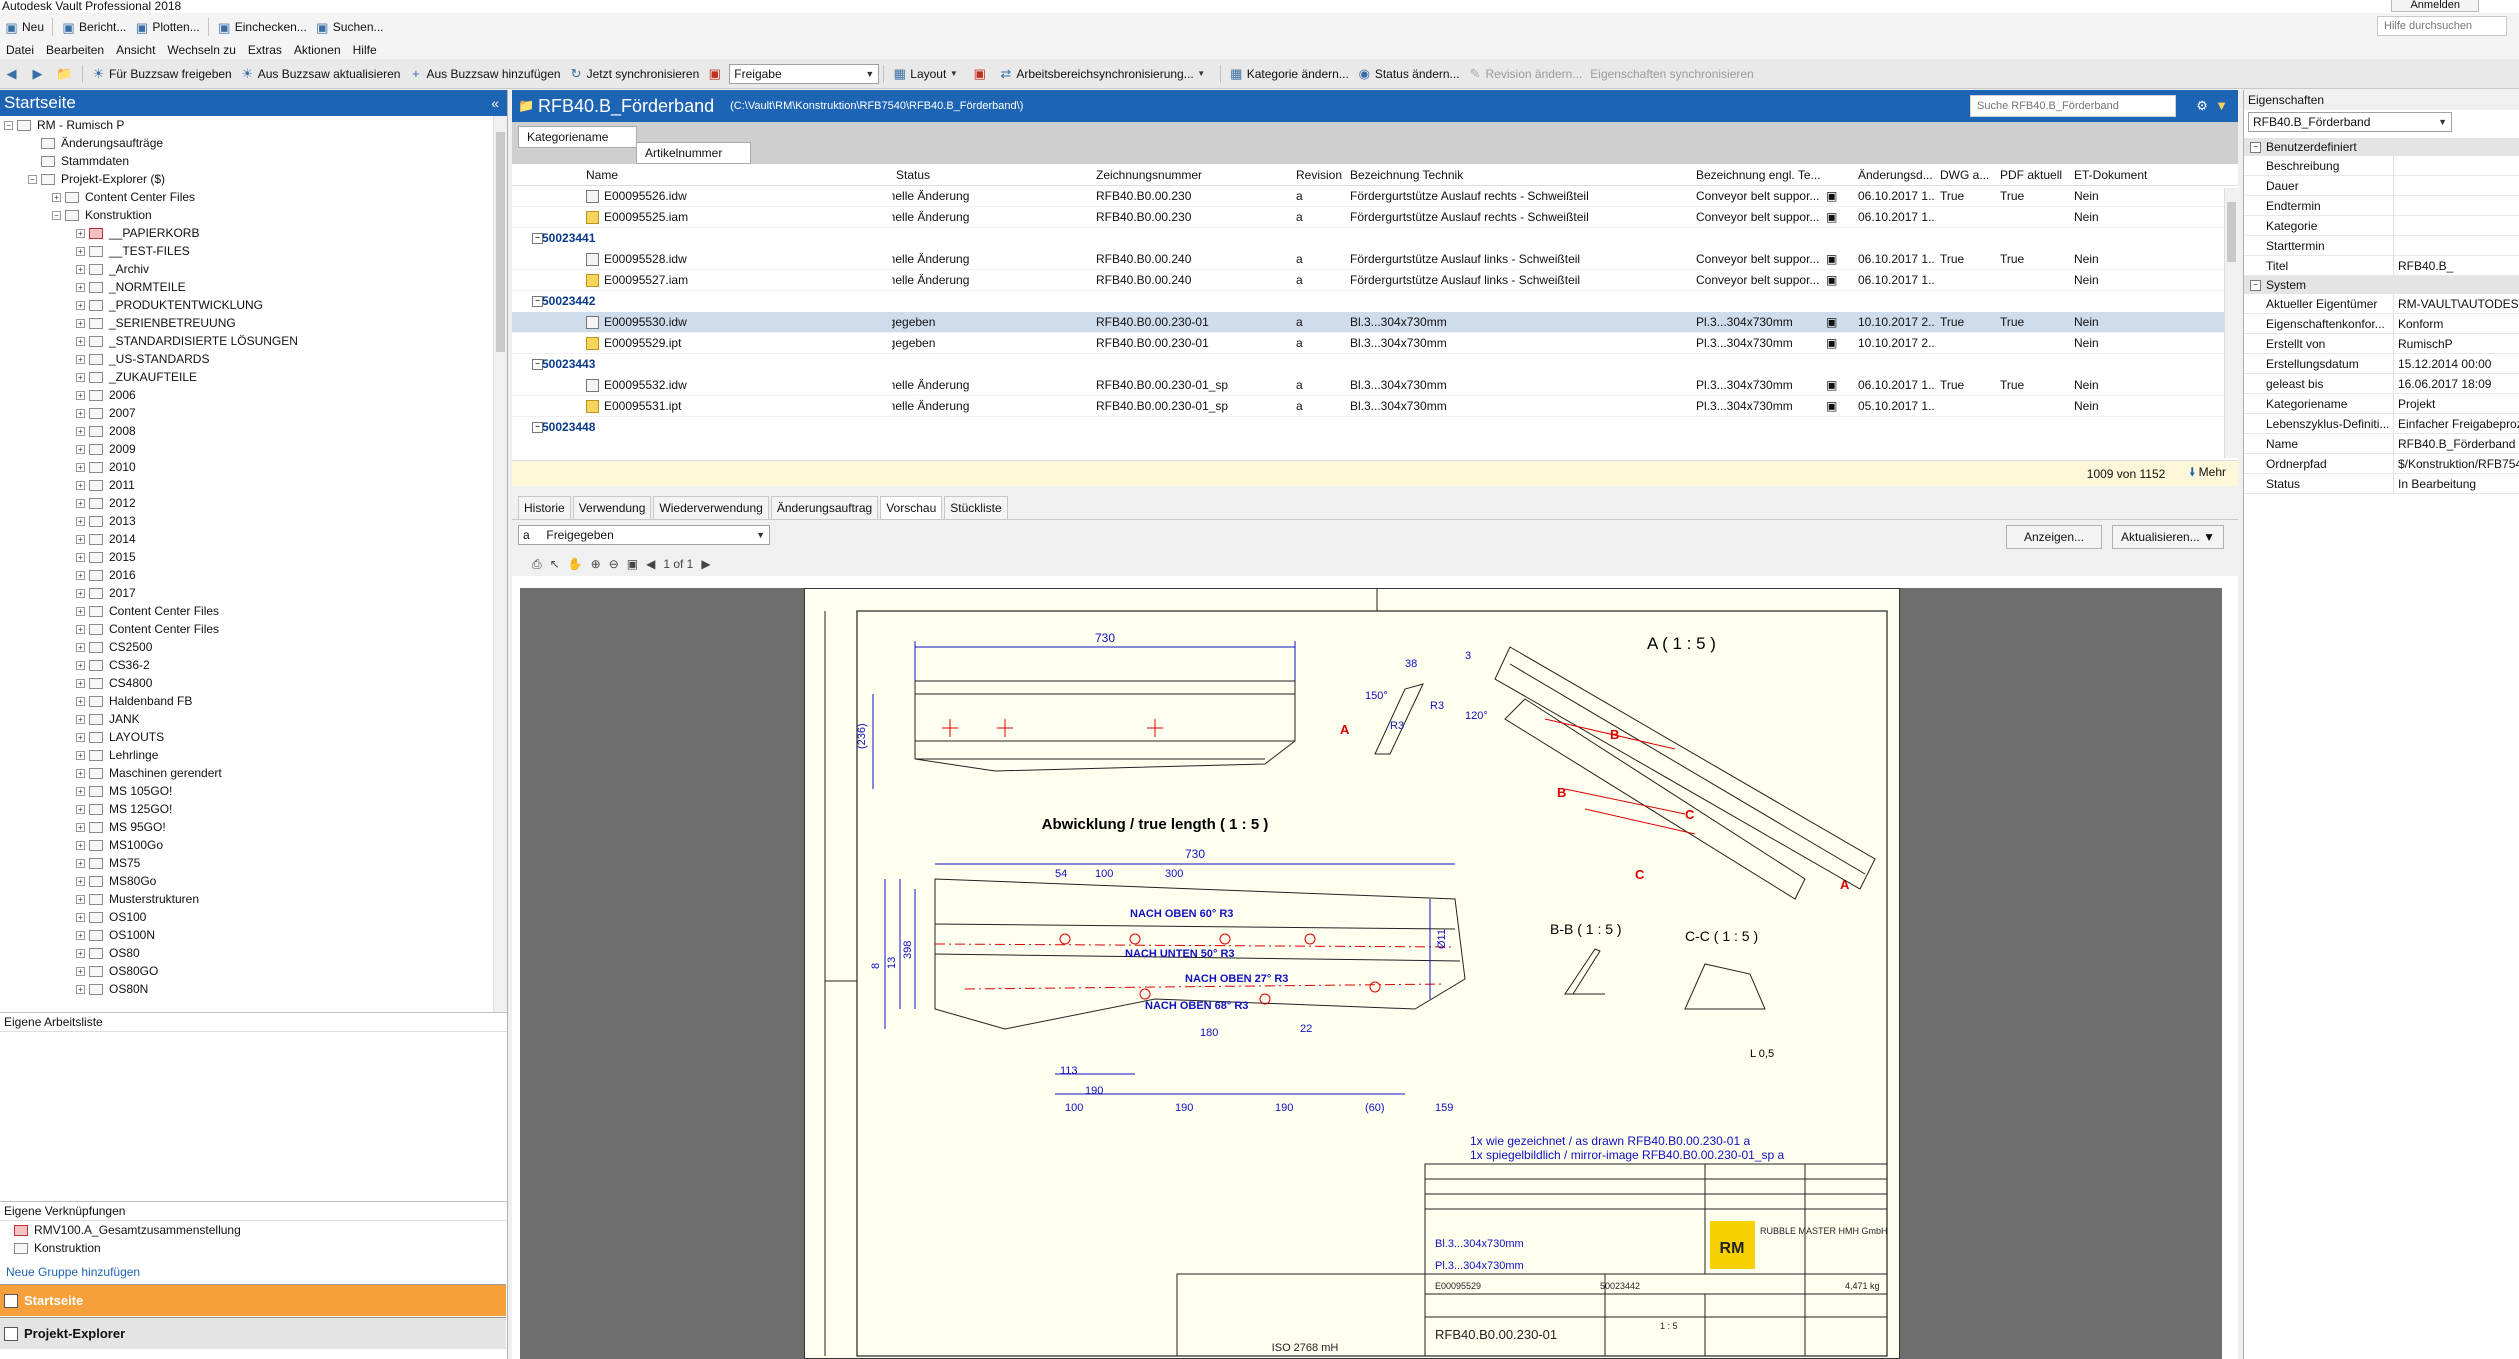 The height and width of the screenshot is (1359, 2519). Describe the element at coordinates (253, 125) in the screenshot. I see `tree-item: − RM - Rumisch P` at that location.